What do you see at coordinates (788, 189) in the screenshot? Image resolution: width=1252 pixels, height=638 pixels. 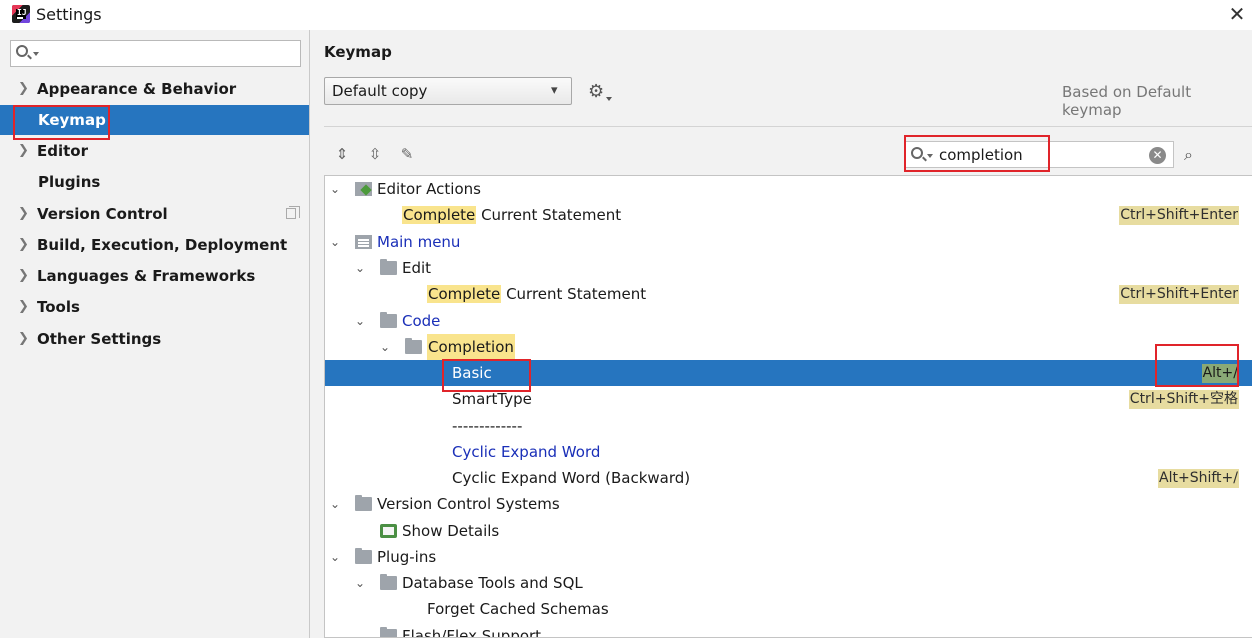 I see `tree-row: ⌄ Editor Actions` at bounding box center [788, 189].